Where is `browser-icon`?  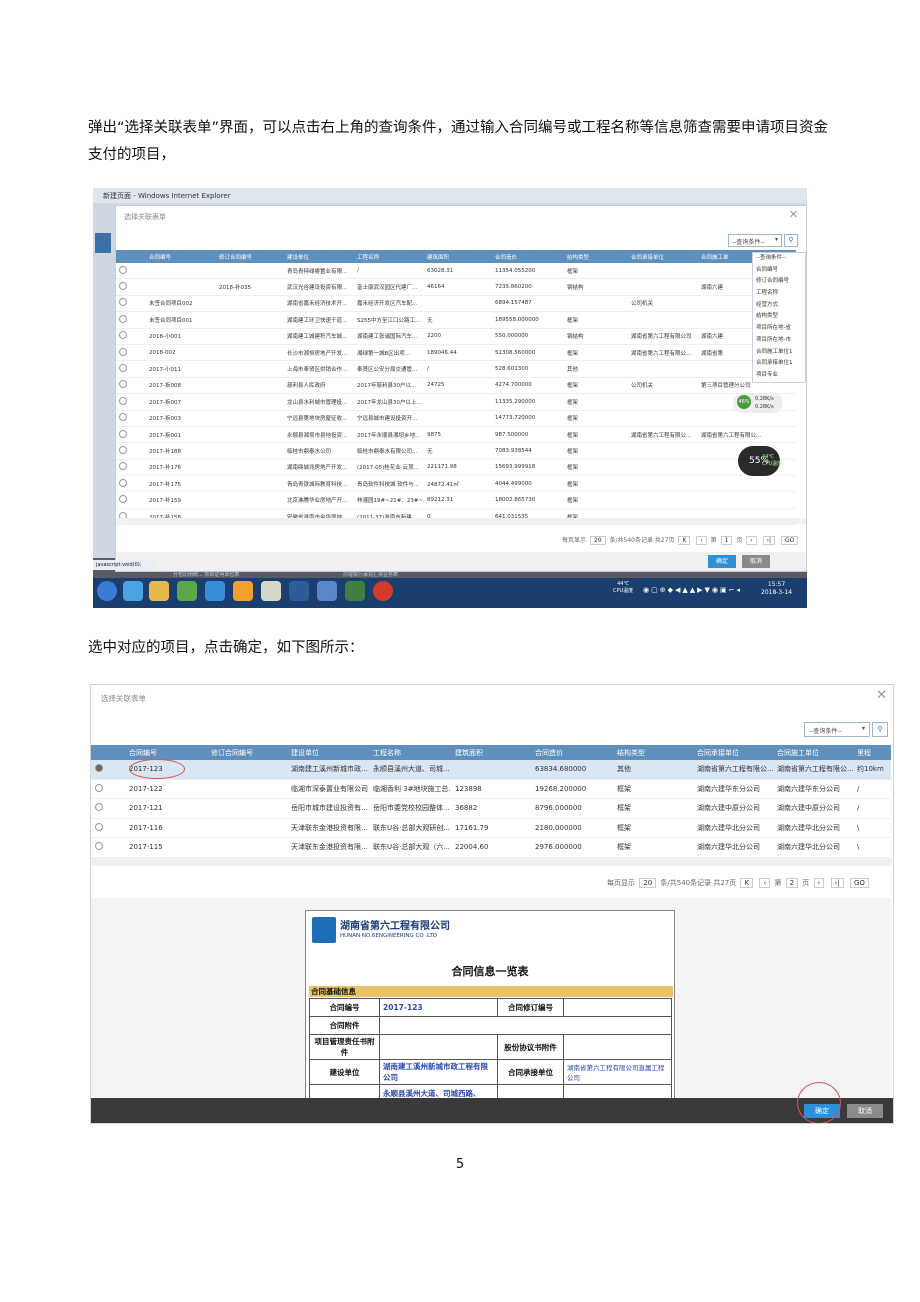
browser-icon is located at coordinates (243, 591).